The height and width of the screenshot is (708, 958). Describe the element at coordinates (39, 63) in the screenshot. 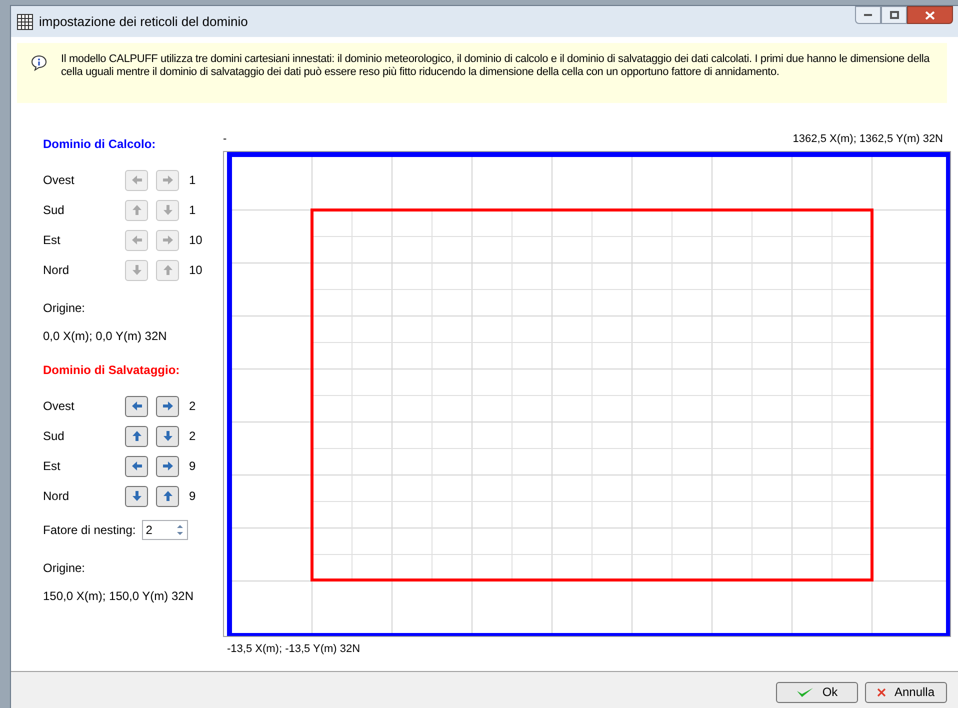

I see `info-icon` at that location.